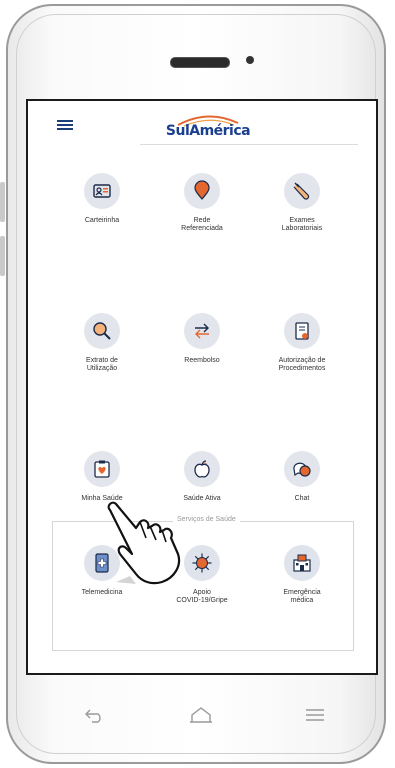 This screenshot has height=768, width=395. I want to click on chat-bubbles-icon, so click(302, 469).